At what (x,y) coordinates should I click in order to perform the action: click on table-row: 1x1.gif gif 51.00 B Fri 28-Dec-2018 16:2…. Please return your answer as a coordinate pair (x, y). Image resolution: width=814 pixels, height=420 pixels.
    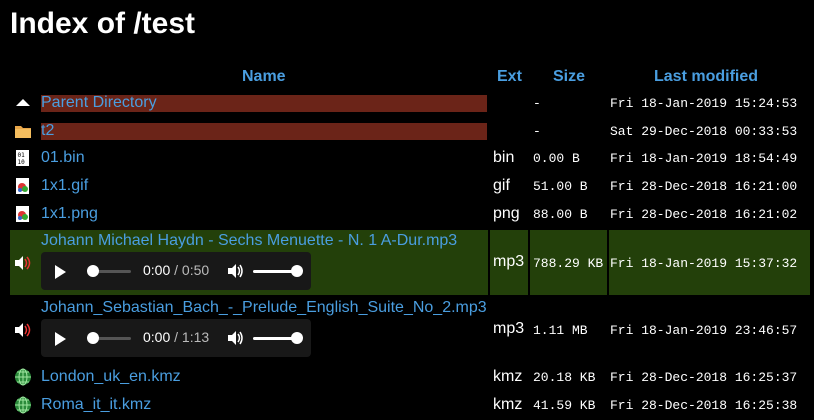
    Looking at the image, I should click on (410, 187).